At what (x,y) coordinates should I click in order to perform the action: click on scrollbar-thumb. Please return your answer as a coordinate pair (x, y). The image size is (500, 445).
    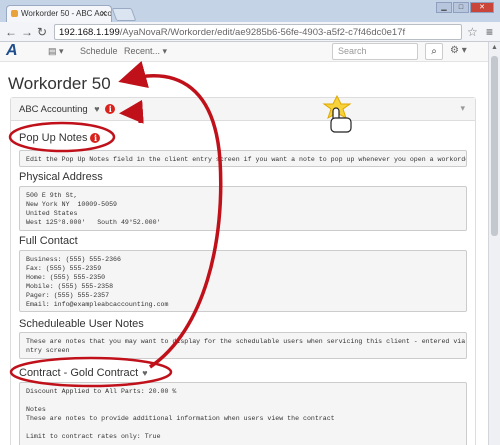
    Looking at the image, I should click on (494, 146).